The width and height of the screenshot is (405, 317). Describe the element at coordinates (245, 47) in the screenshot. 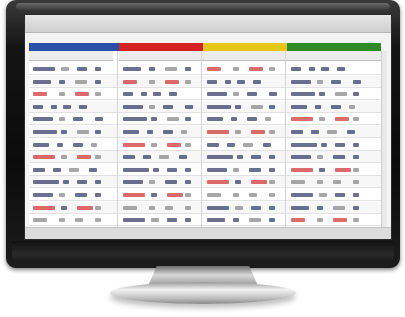

I see `strip-segment` at that location.